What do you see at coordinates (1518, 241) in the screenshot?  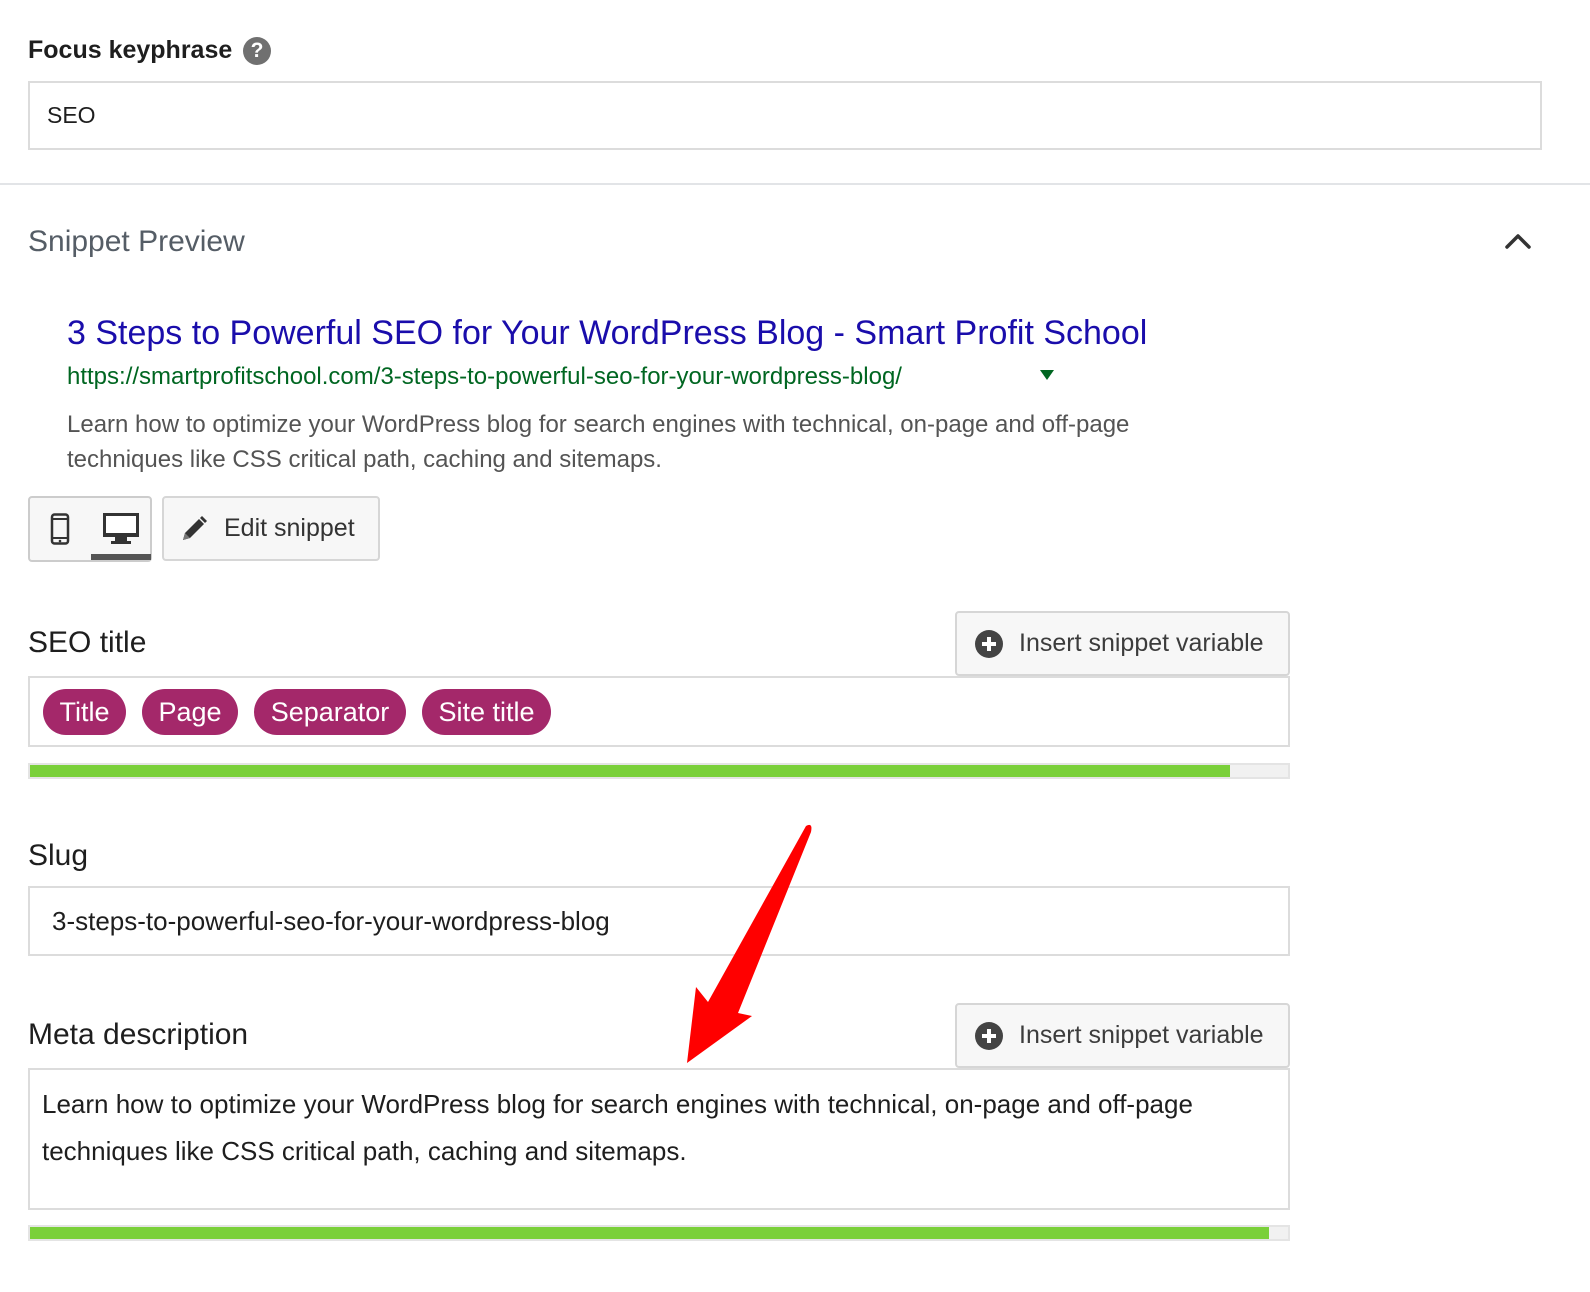 I see `chevron-up-icon` at bounding box center [1518, 241].